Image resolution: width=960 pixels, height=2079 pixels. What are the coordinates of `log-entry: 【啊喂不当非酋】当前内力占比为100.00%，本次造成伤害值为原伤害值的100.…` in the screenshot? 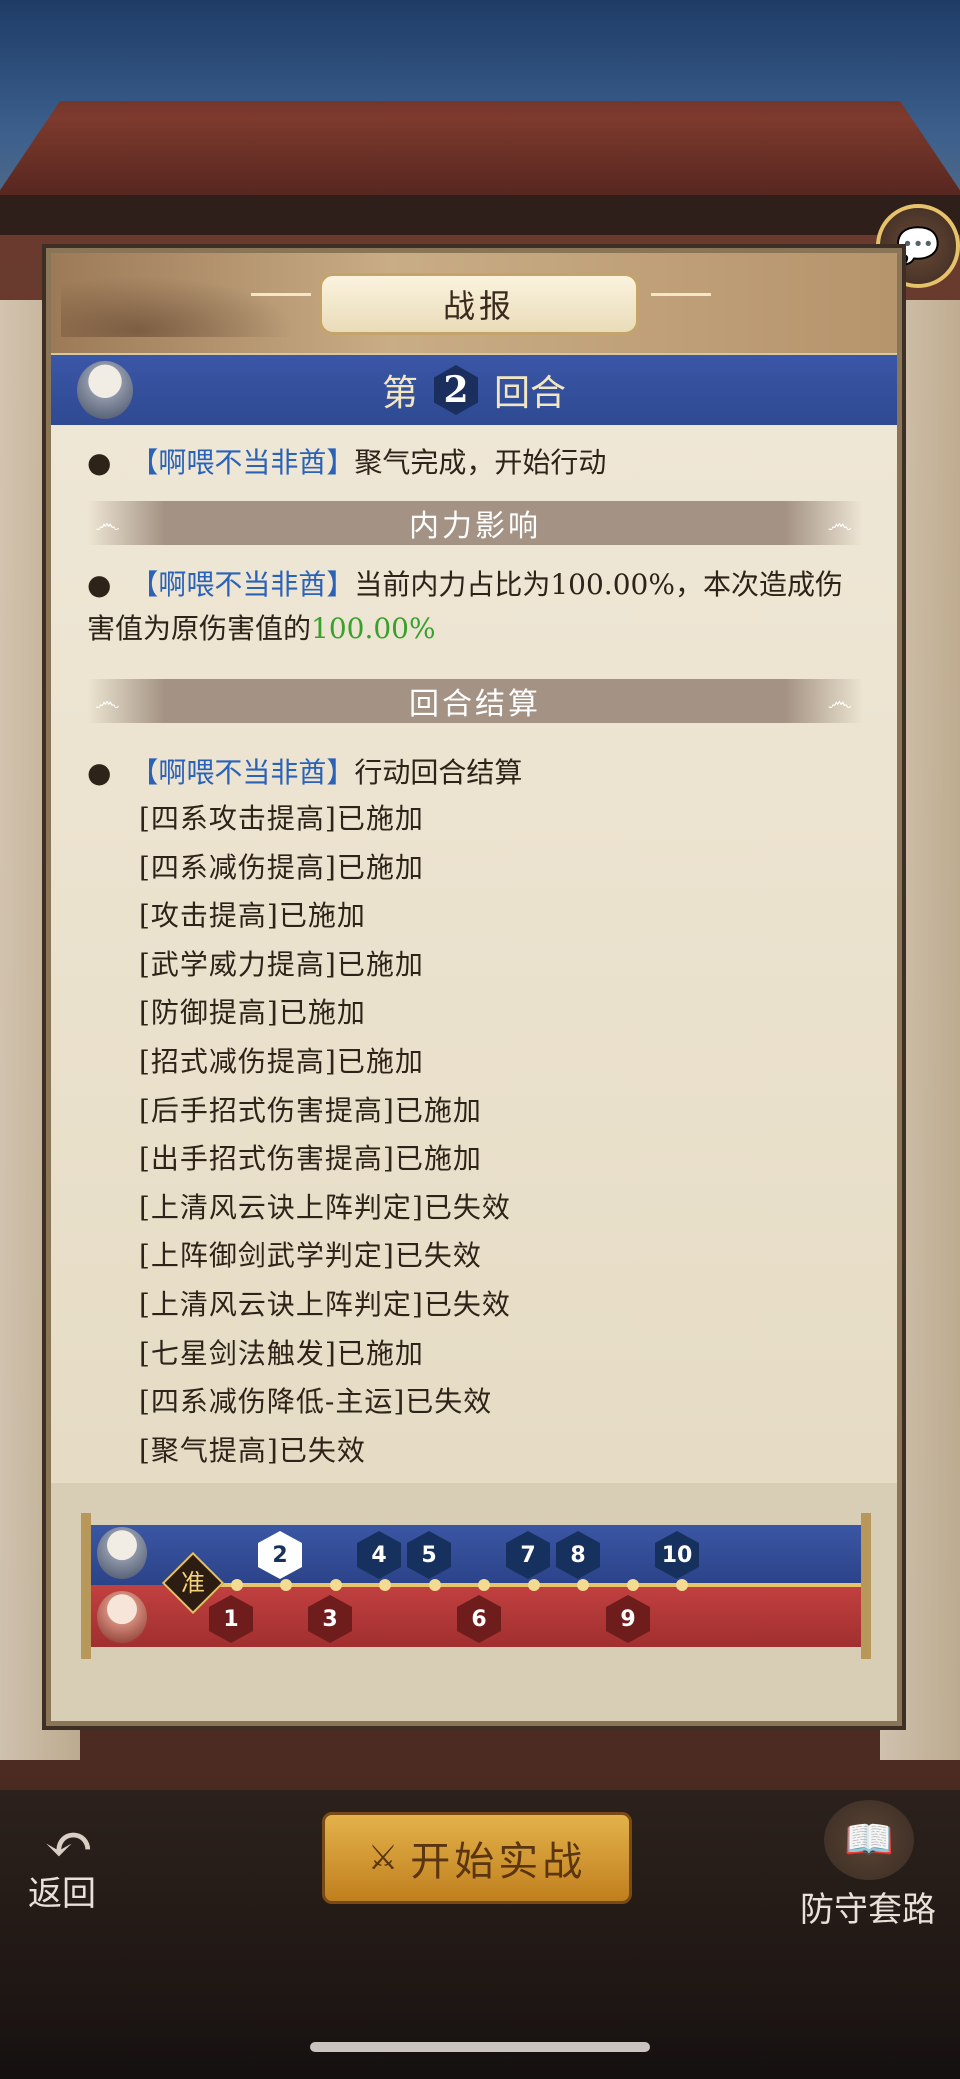 It's located at (475, 607).